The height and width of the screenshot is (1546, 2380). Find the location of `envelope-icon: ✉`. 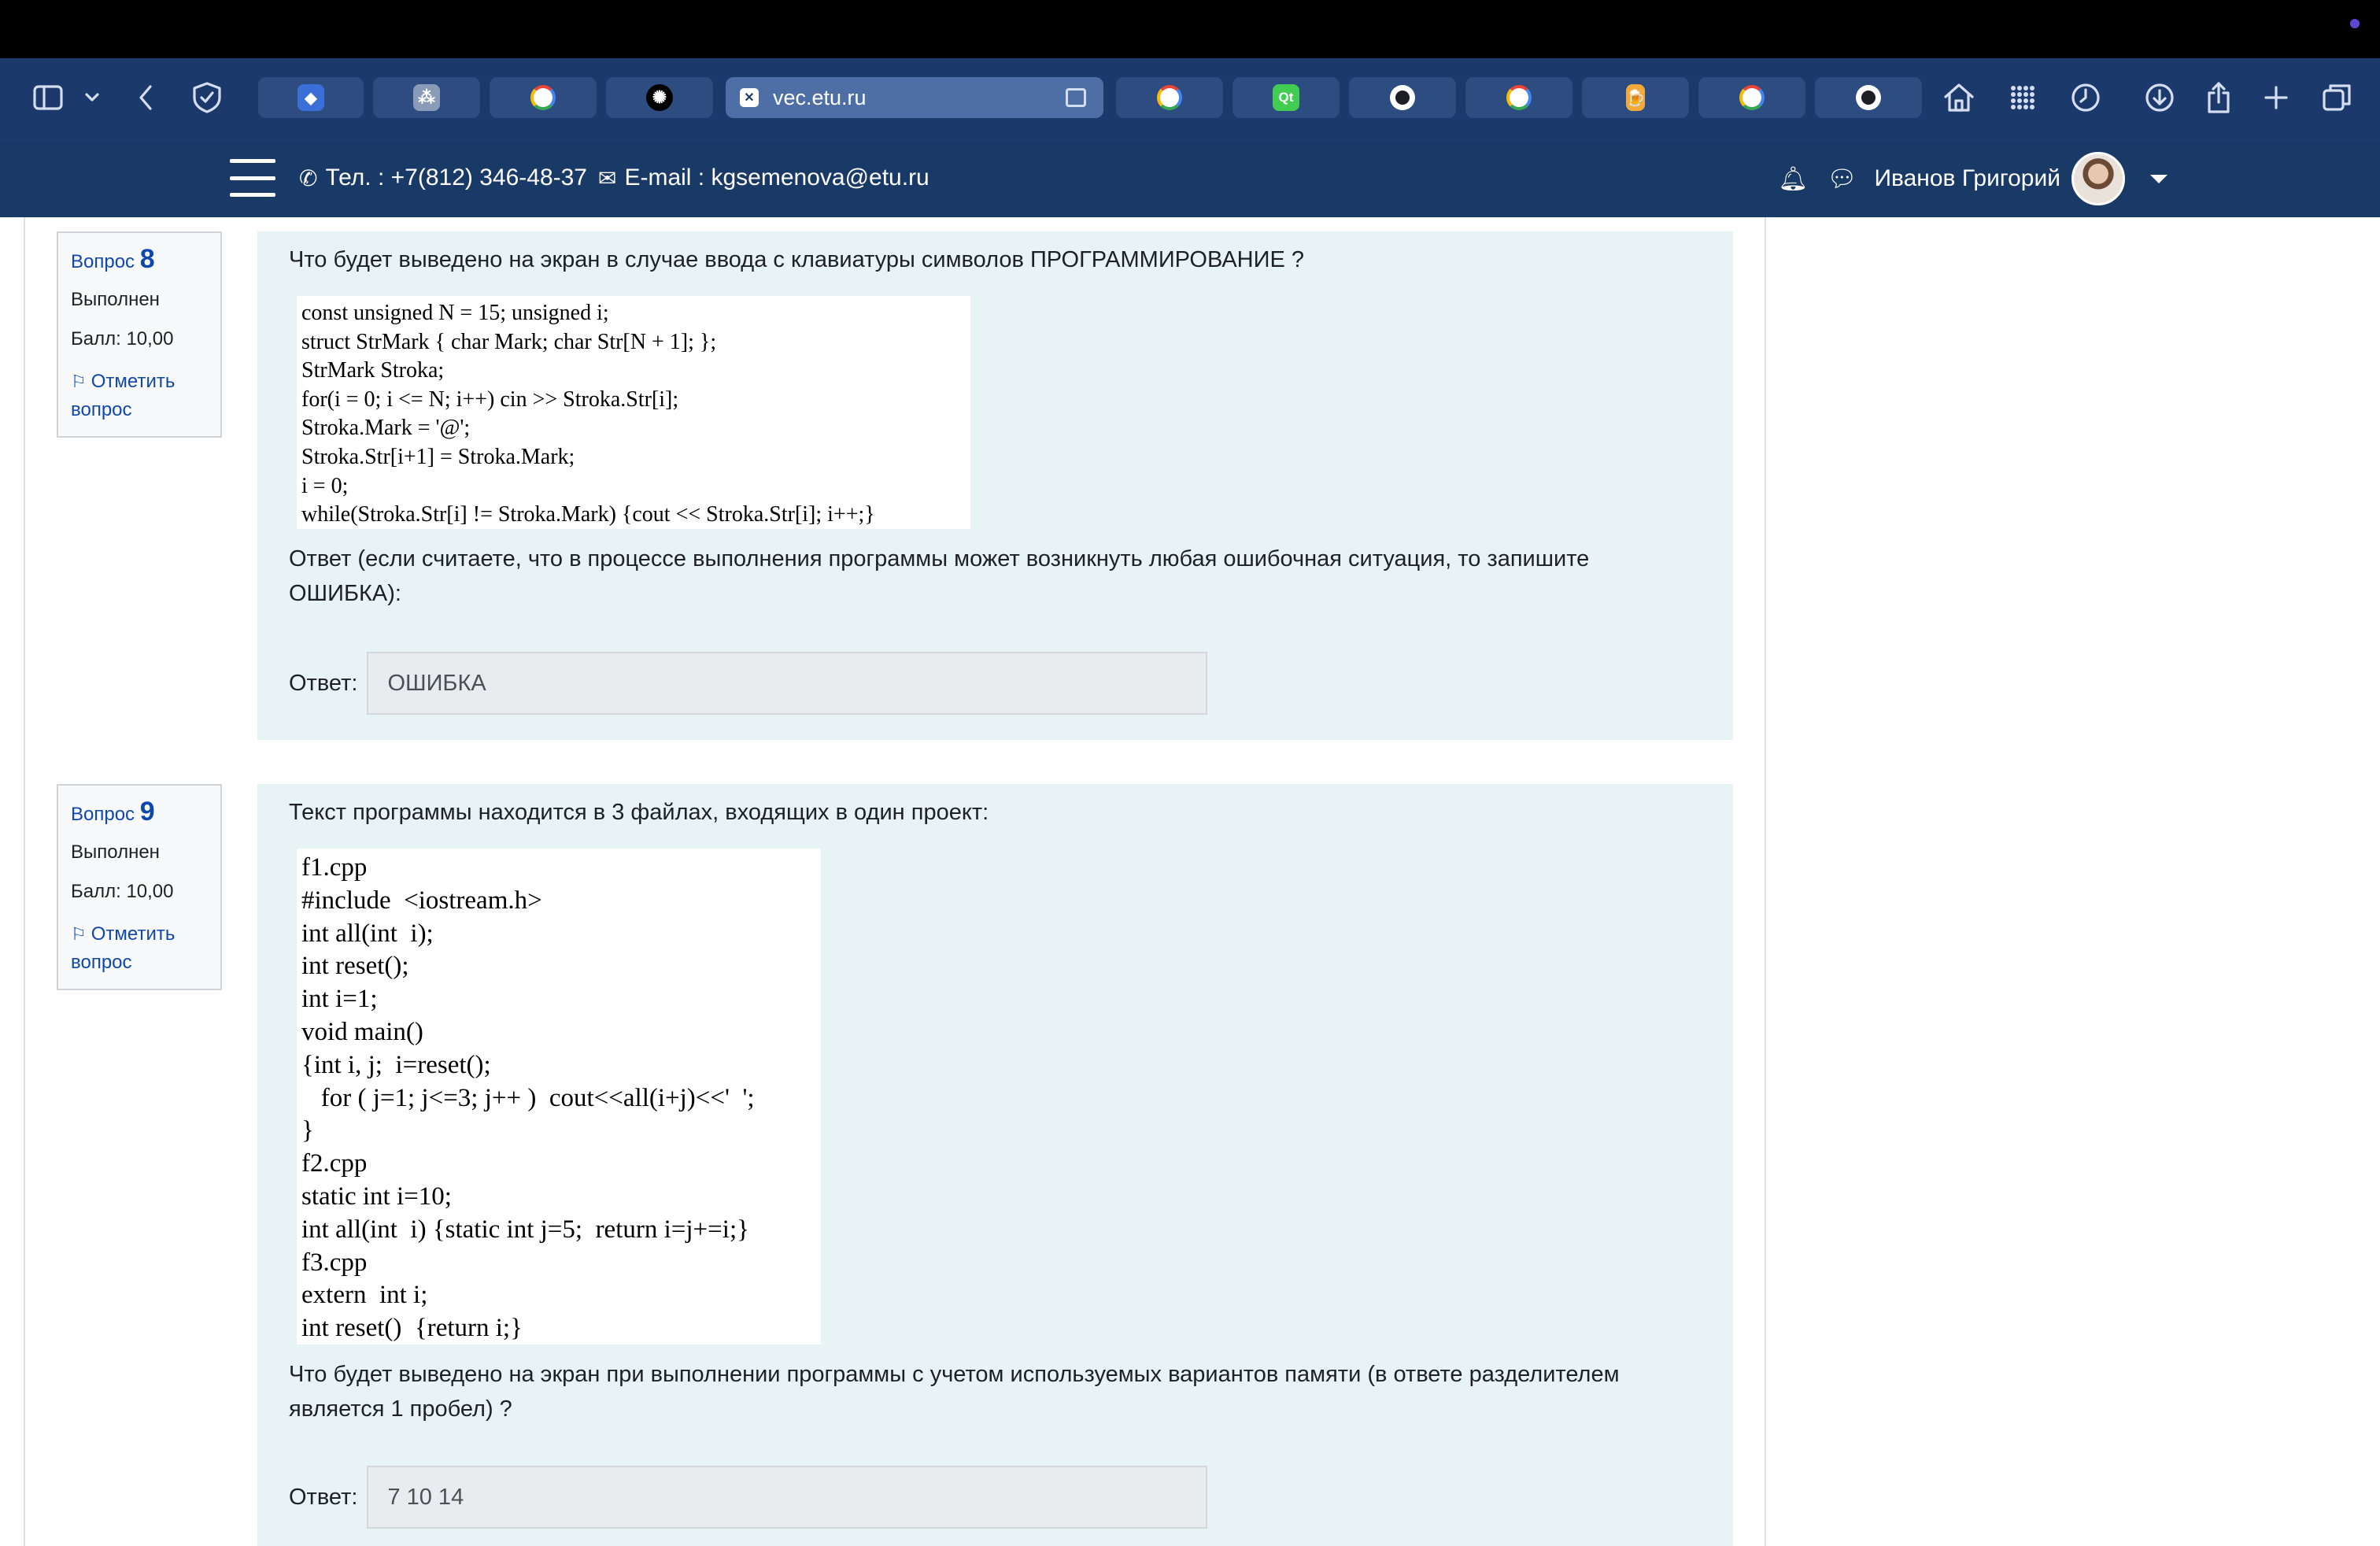

envelope-icon: ✉ is located at coordinates (607, 178).